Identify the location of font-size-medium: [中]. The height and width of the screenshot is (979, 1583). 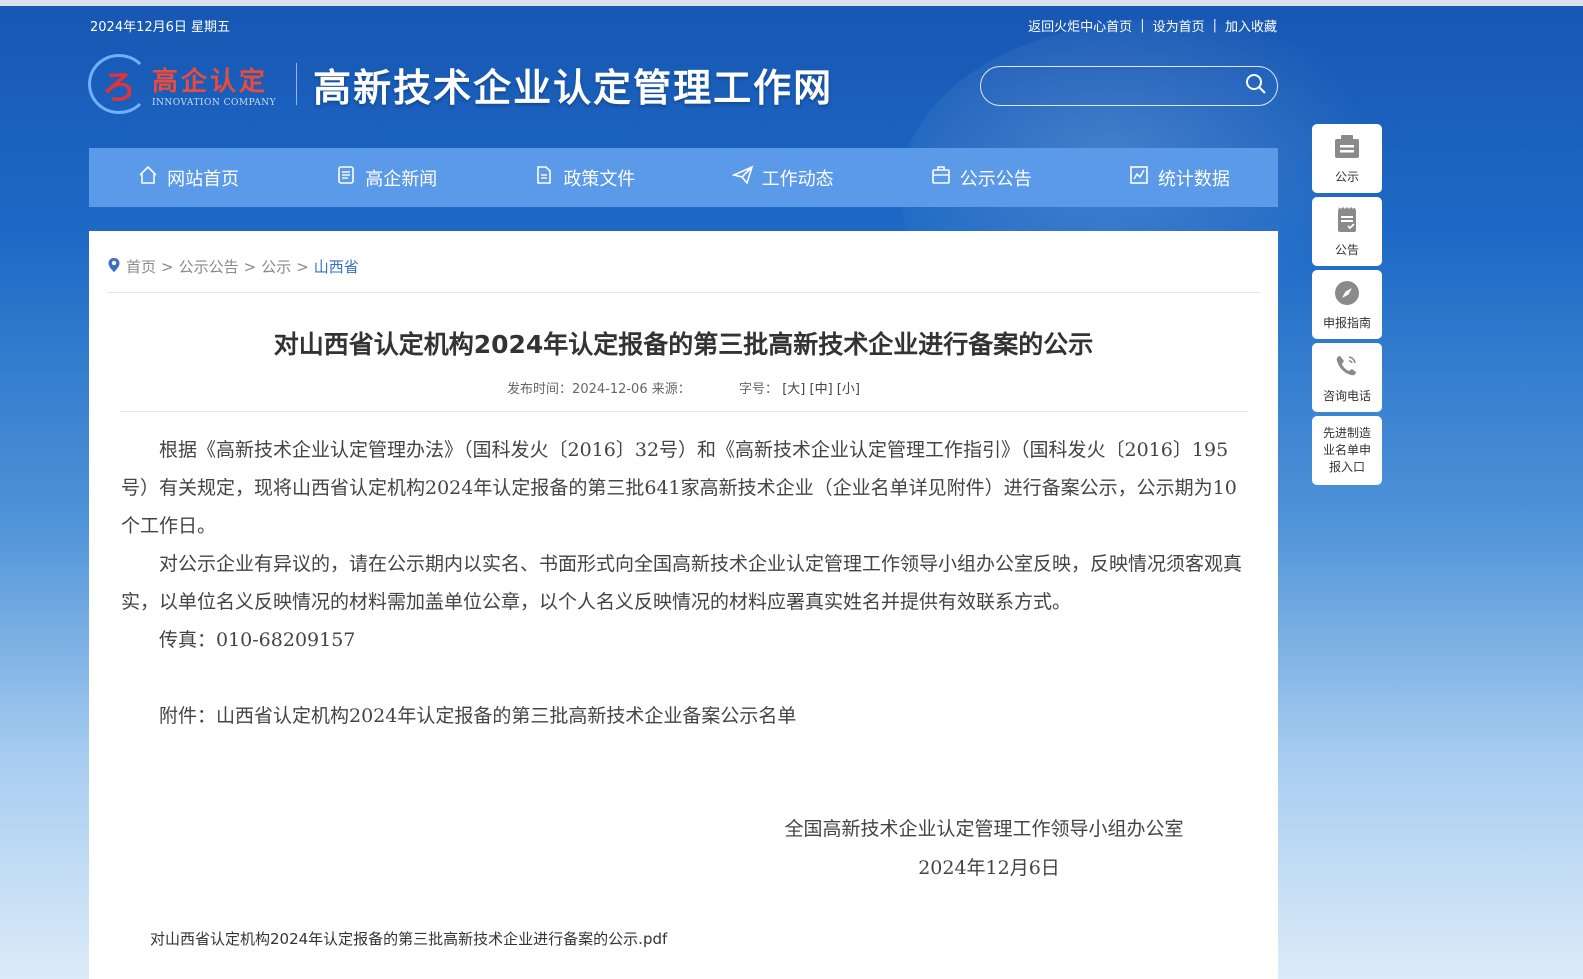
(821, 389).